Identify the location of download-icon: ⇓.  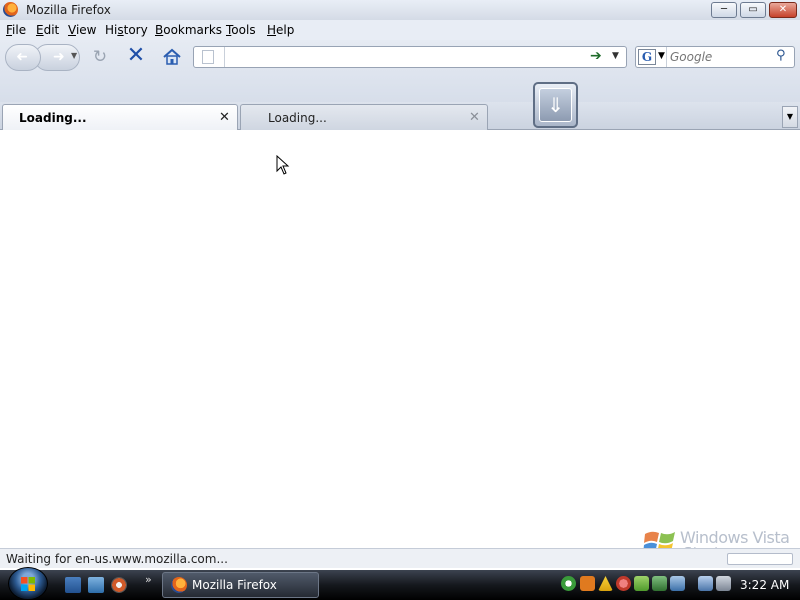
(555, 105).